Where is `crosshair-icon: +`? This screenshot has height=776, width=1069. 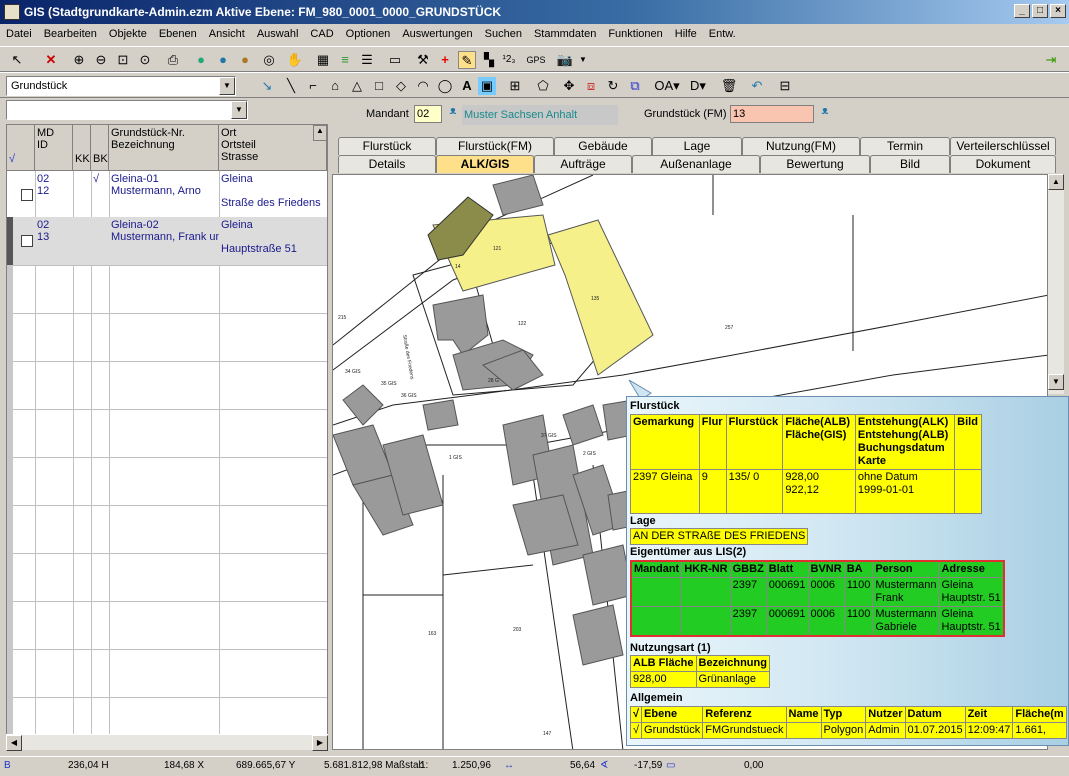
crosshair-icon: + is located at coordinates (445, 60).